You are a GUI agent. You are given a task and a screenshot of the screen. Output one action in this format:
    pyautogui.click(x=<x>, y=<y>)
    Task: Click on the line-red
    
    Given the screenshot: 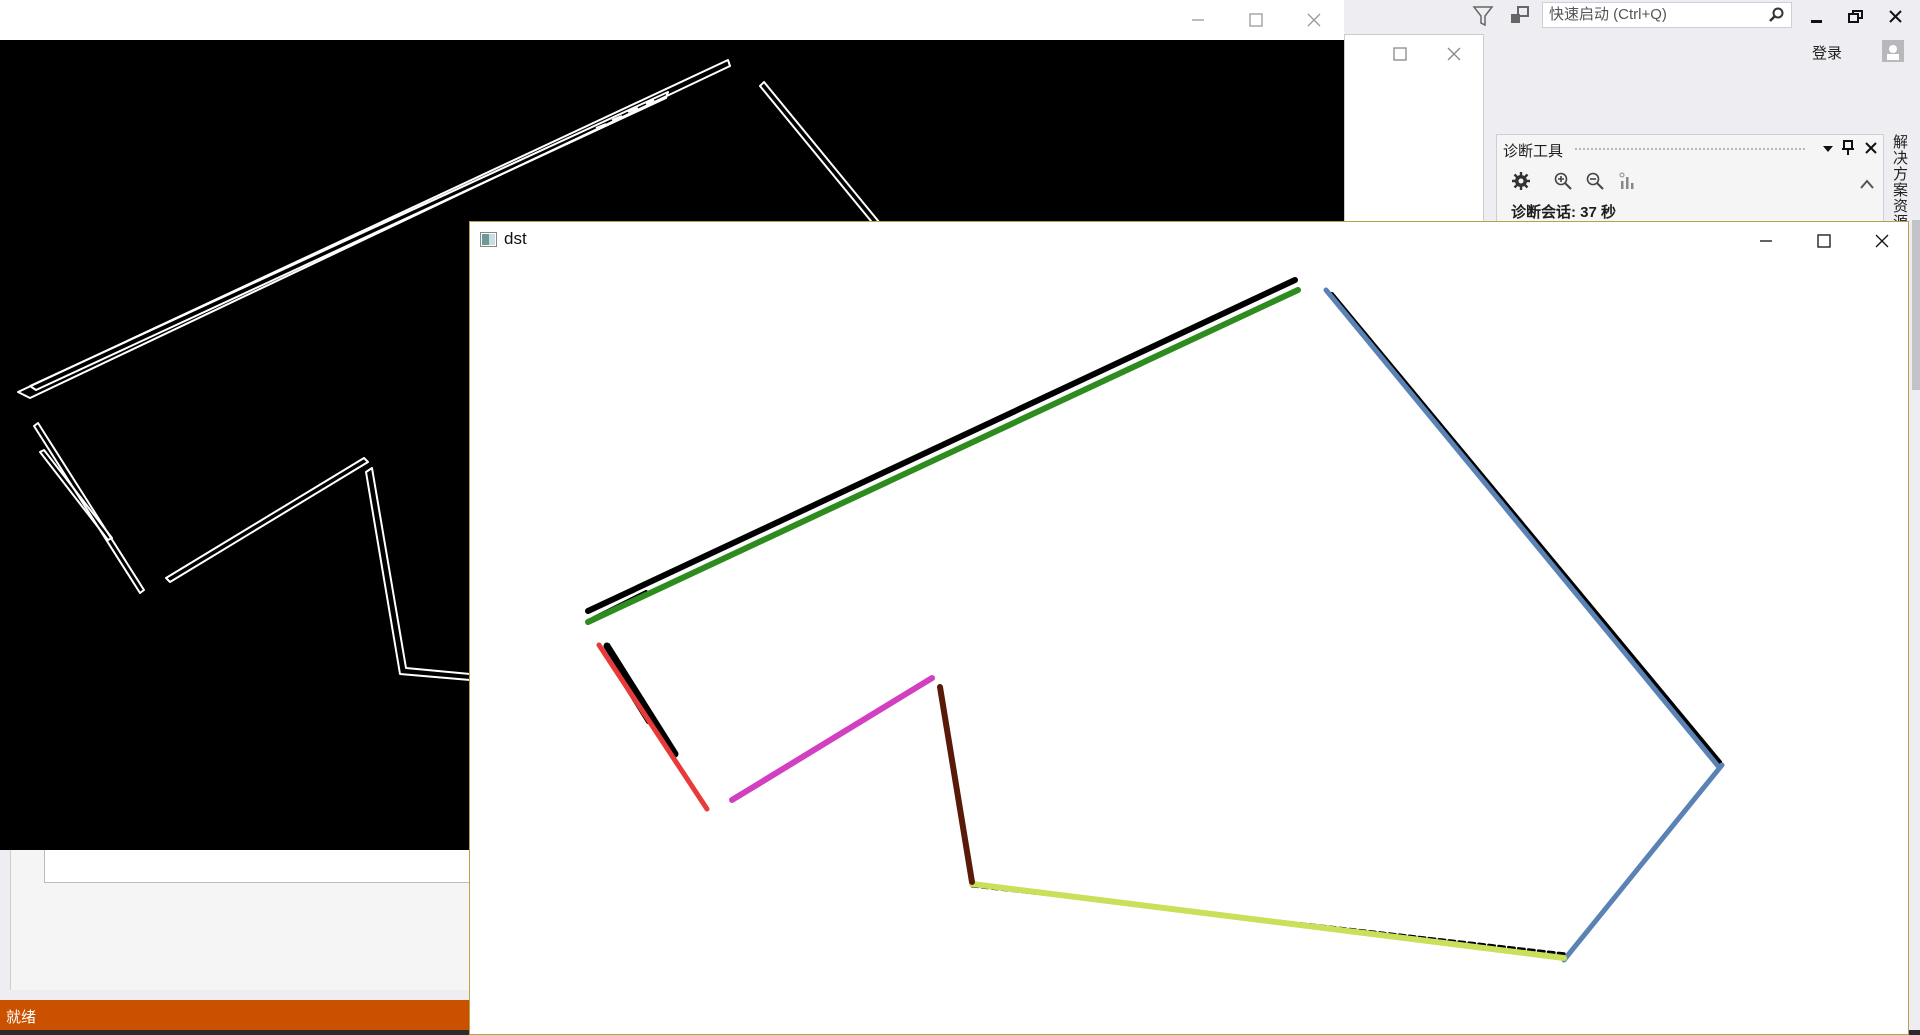 What is the action you would take?
    pyautogui.click(x=653, y=727)
    